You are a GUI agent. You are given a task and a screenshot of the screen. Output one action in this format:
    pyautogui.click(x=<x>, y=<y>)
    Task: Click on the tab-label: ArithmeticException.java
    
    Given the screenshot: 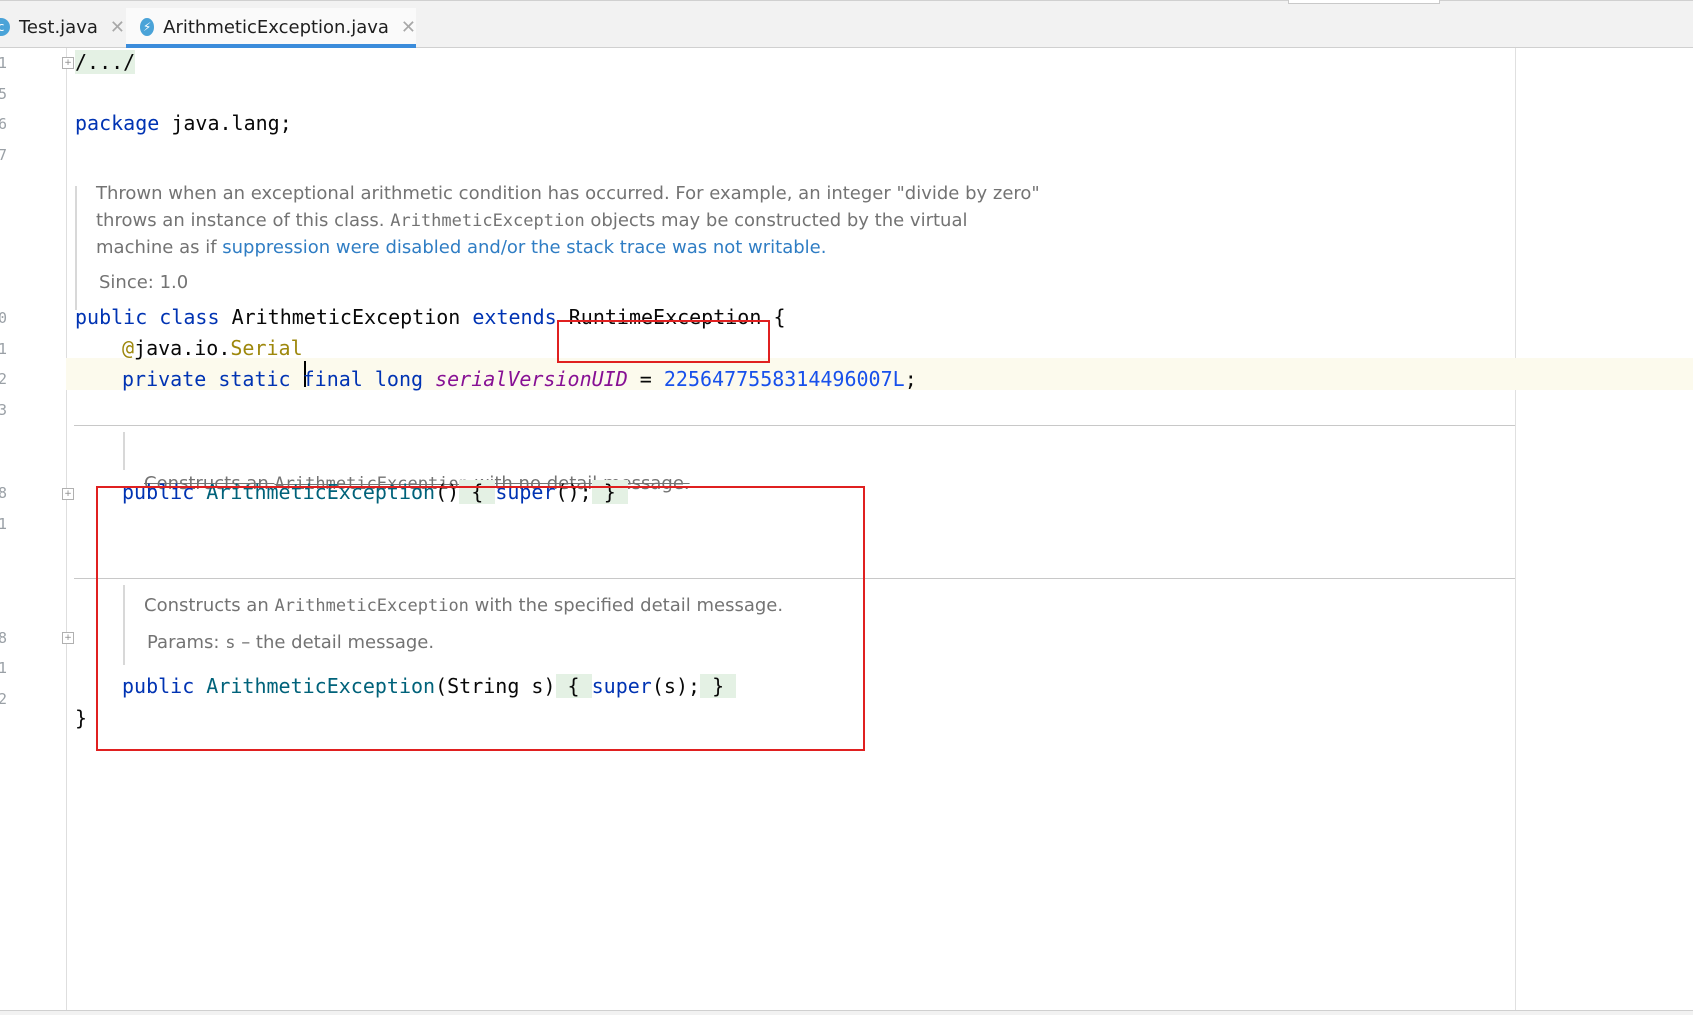 What is the action you would take?
    pyautogui.click(x=276, y=27)
    